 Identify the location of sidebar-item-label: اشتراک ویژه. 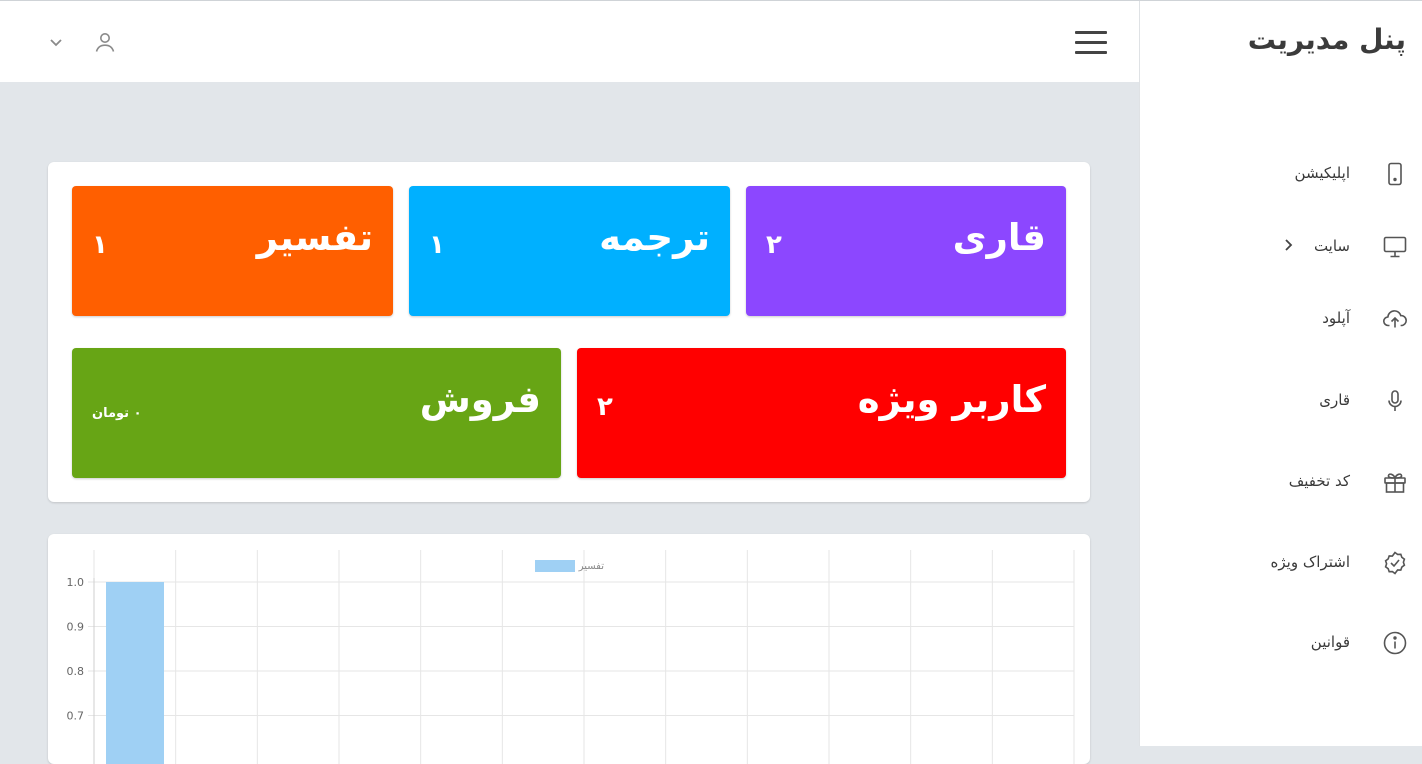
(1310, 562).